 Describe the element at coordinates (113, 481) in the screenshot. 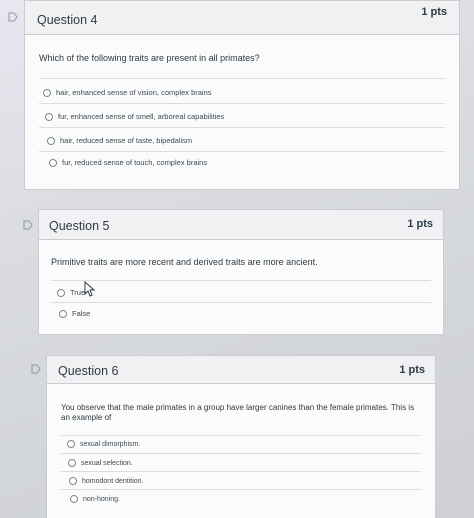

I see `option-label: homodont dentition.` at that location.